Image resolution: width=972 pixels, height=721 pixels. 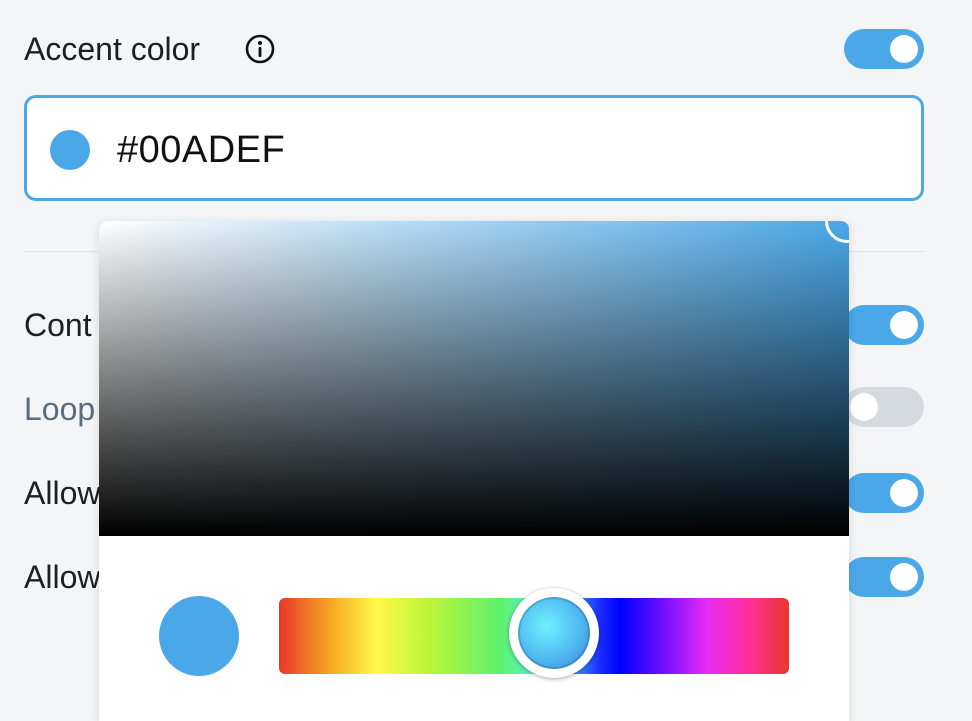 What do you see at coordinates (60, 409) in the screenshot?
I see `setting-label-loop: Loop` at bounding box center [60, 409].